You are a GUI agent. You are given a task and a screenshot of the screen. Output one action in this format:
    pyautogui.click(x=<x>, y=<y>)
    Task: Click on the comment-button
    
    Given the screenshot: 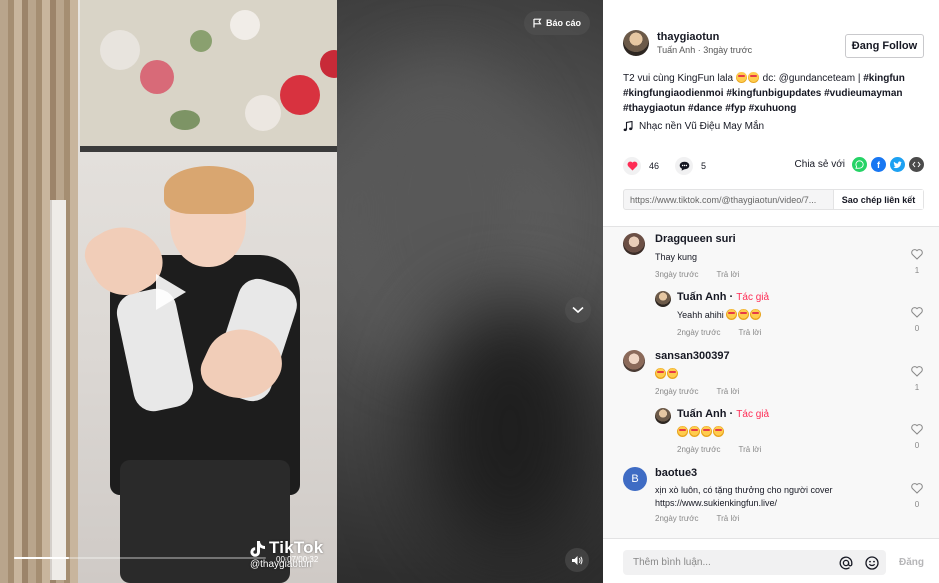 What is the action you would take?
    pyautogui.click(x=684, y=166)
    